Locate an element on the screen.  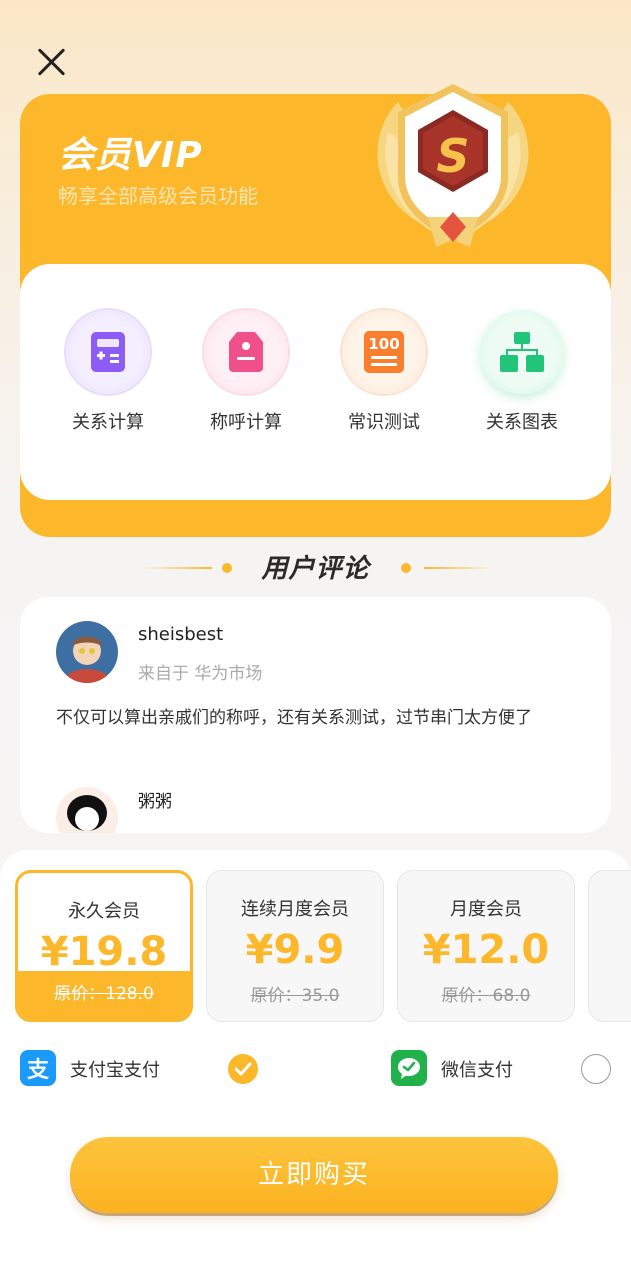
plan-price: ¥9.9 is located at coordinates (295, 950).